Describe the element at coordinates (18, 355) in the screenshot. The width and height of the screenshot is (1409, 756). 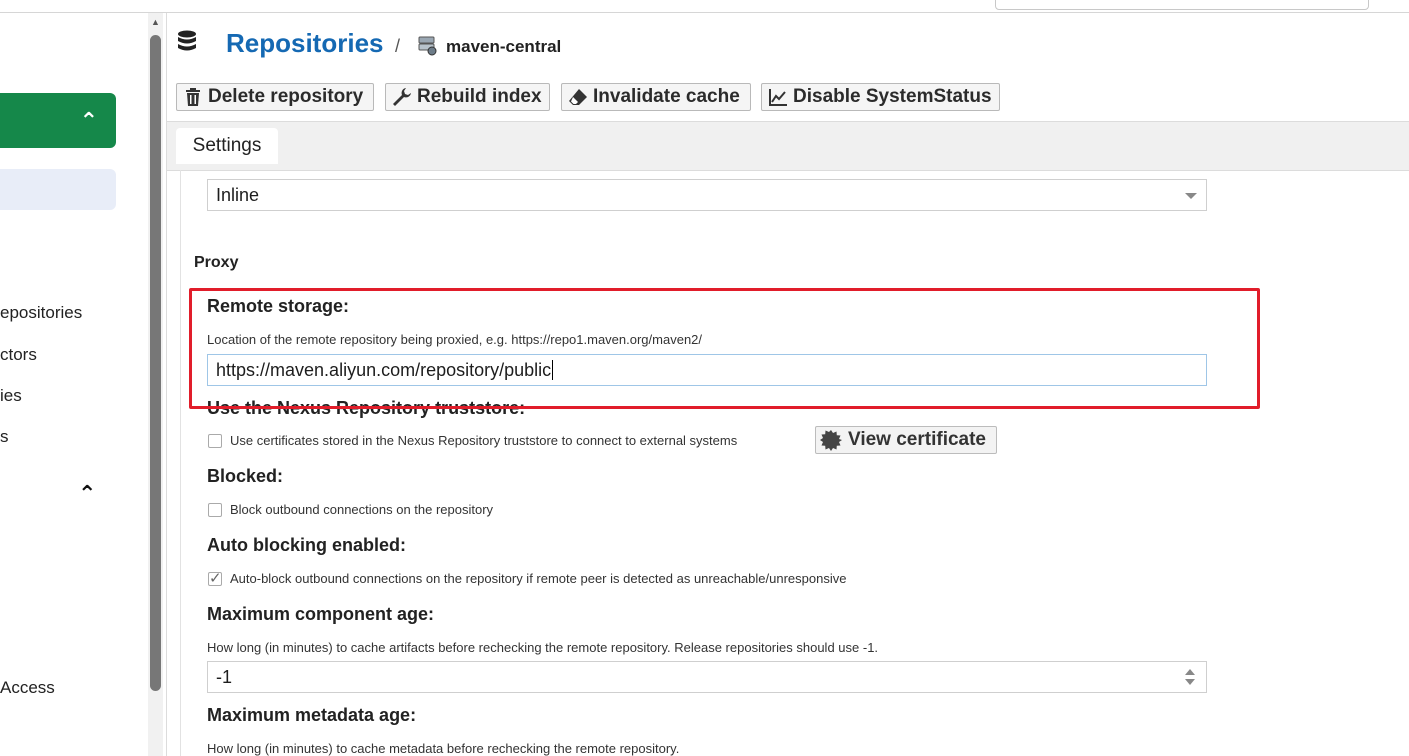
I see `sidebar-item-connectors: ctors` at that location.